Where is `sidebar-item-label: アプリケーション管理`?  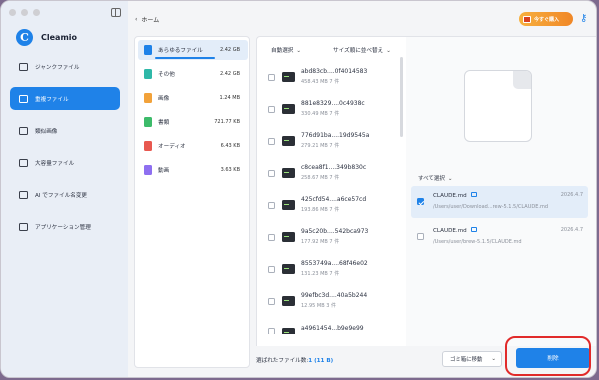 sidebar-item-label: アプリケーション管理 is located at coordinates (63, 227).